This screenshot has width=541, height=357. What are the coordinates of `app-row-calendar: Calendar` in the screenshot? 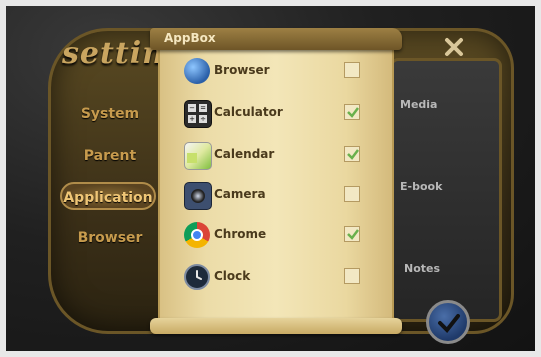 It's located at (279, 156).